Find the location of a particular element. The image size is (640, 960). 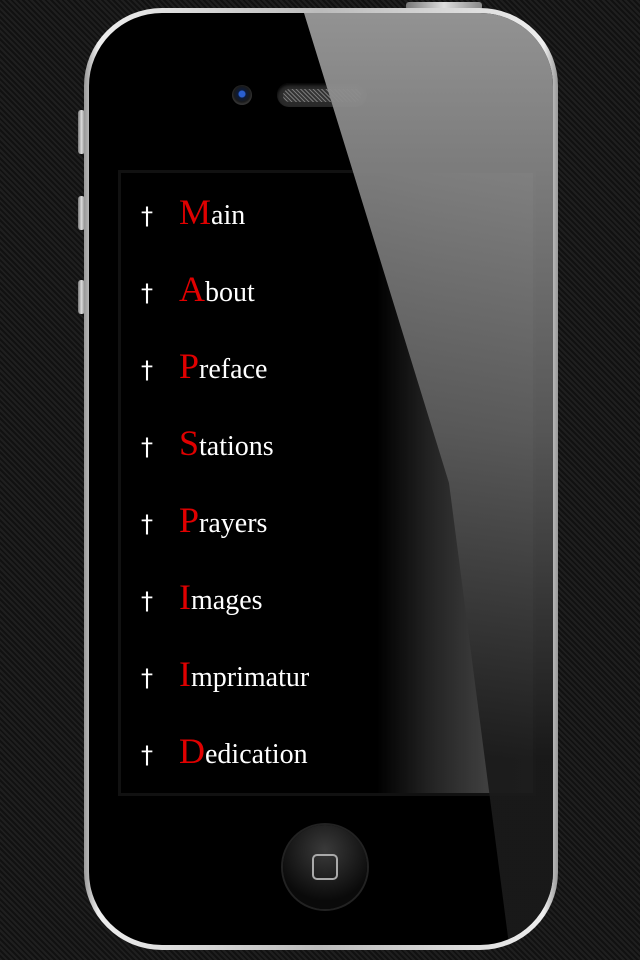

menu-item-initial: M is located at coordinates (195, 212).